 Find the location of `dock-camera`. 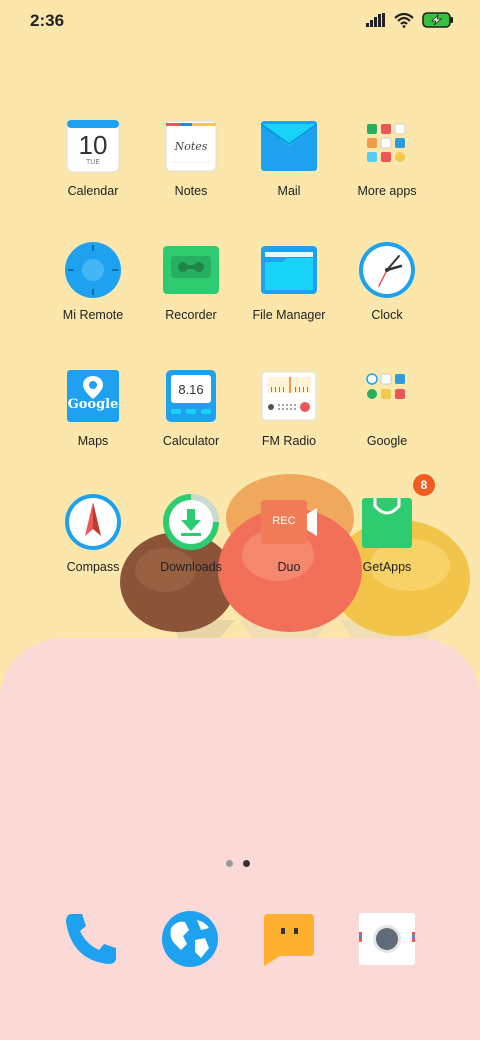

dock-camera is located at coordinates (387, 939).